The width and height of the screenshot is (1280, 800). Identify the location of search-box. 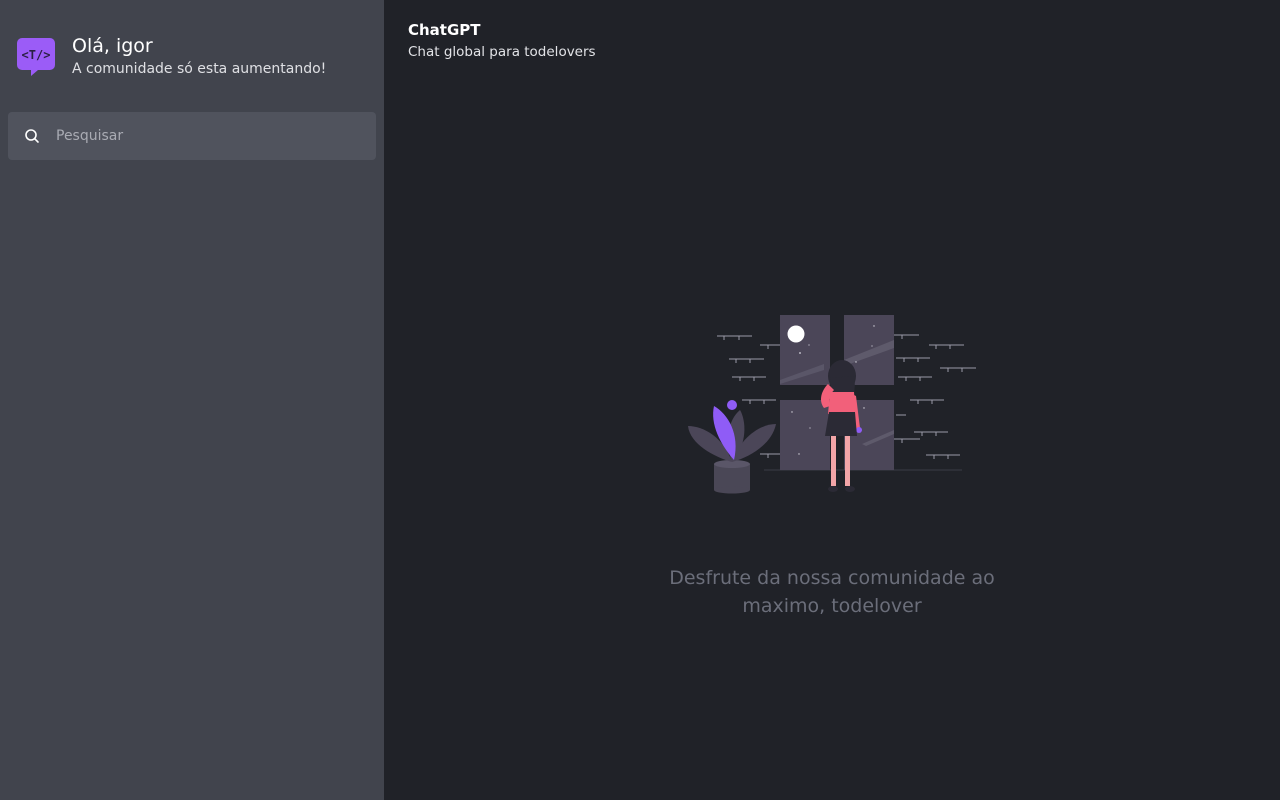
(192, 136).